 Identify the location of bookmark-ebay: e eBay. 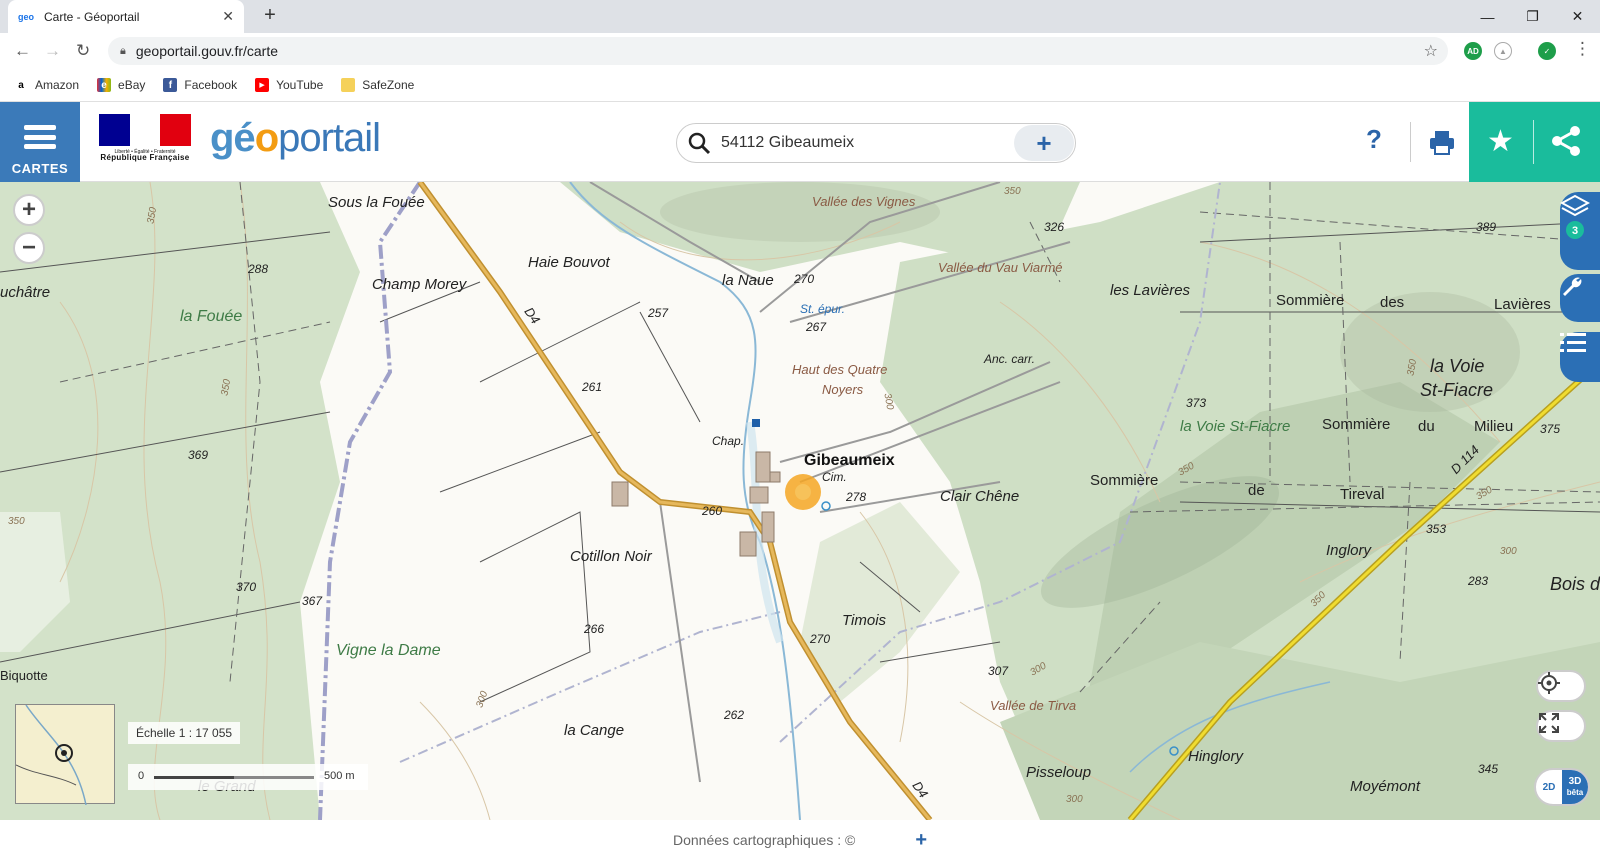
(121, 85).